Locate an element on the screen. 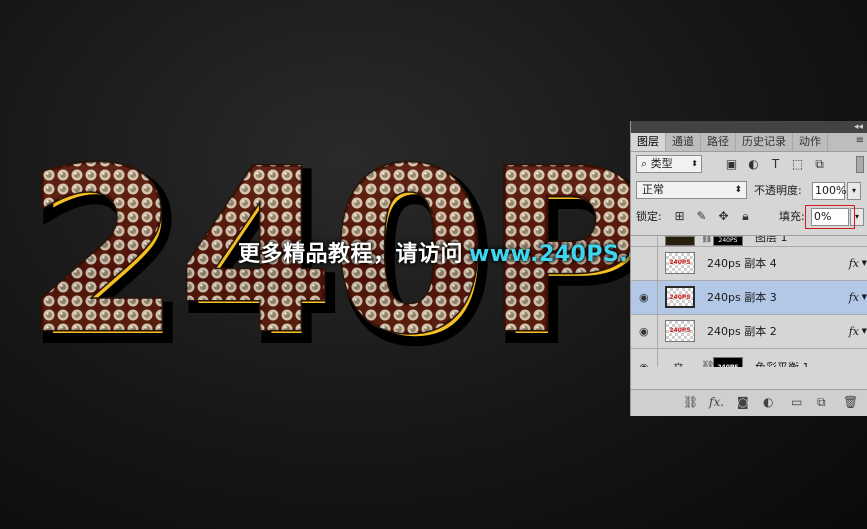 The height and width of the screenshot is (529, 867). layer-row-240ps-copy2: ◉ 240PS 240ps 副本 2 fx ▼ is located at coordinates (749, 332).